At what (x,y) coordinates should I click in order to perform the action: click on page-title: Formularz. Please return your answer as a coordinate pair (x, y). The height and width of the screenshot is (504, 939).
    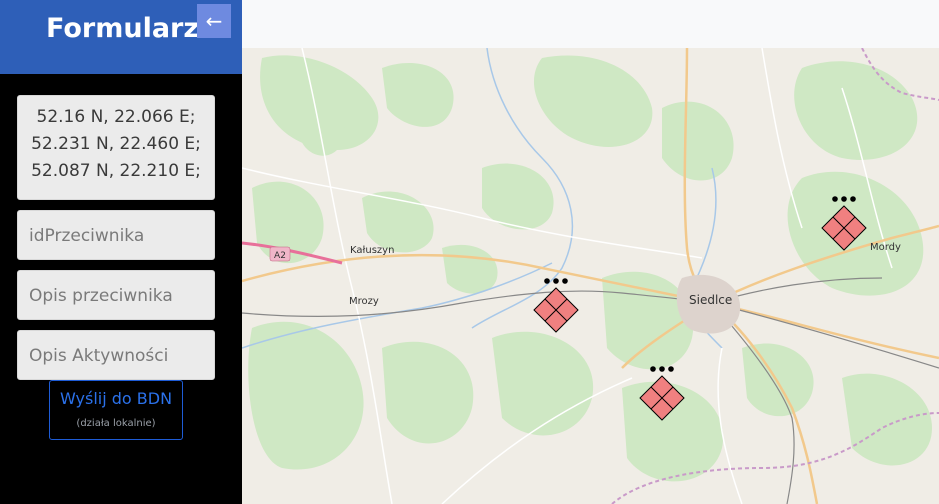
    Looking at the image, I should click on (123, 28).